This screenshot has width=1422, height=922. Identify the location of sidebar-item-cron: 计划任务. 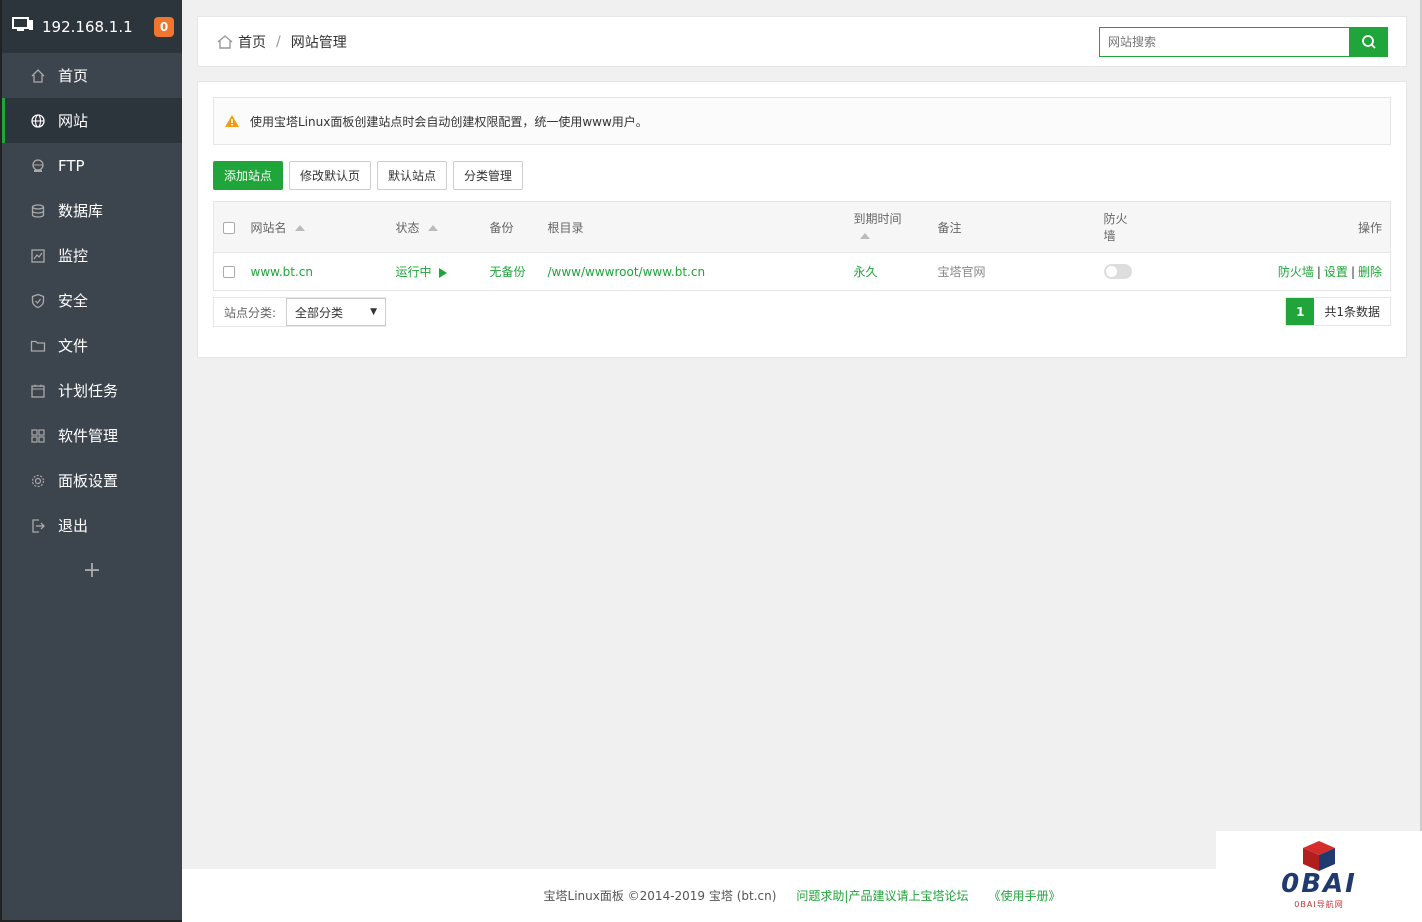
(92, 390).